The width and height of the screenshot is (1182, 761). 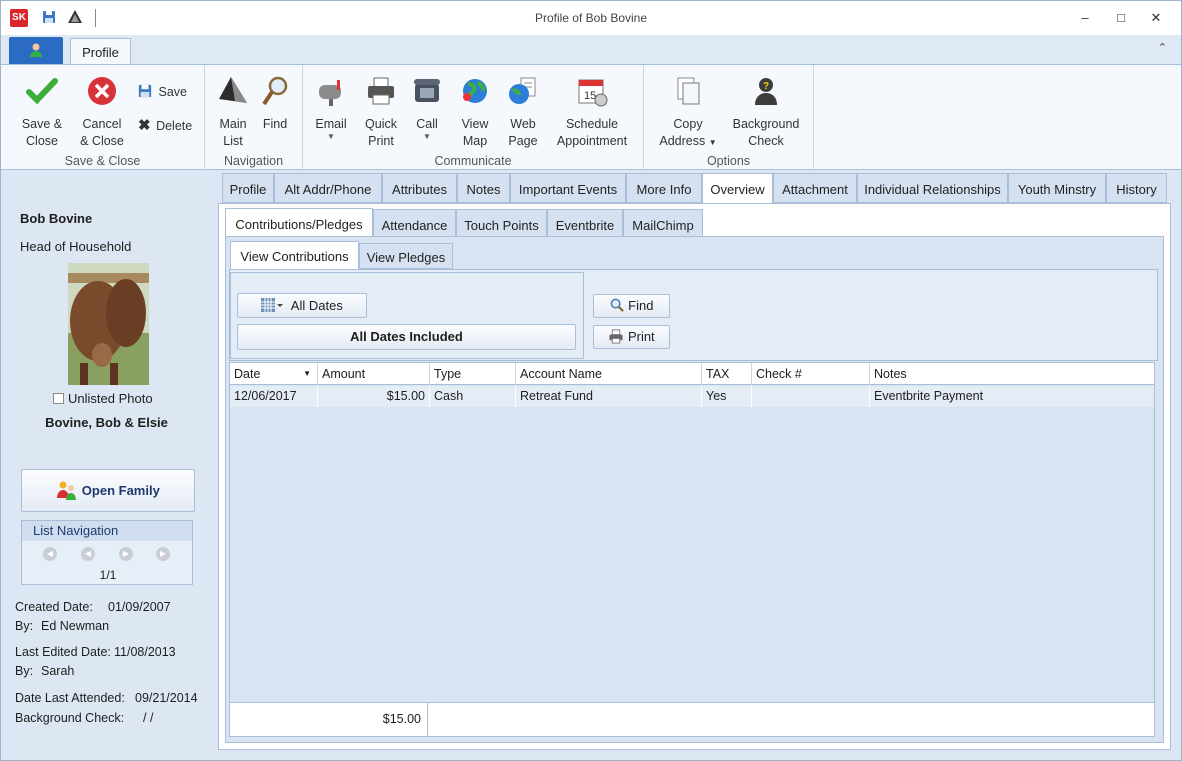 I want to click on edited-by-value: Sarah, so click(x=58, y=671).